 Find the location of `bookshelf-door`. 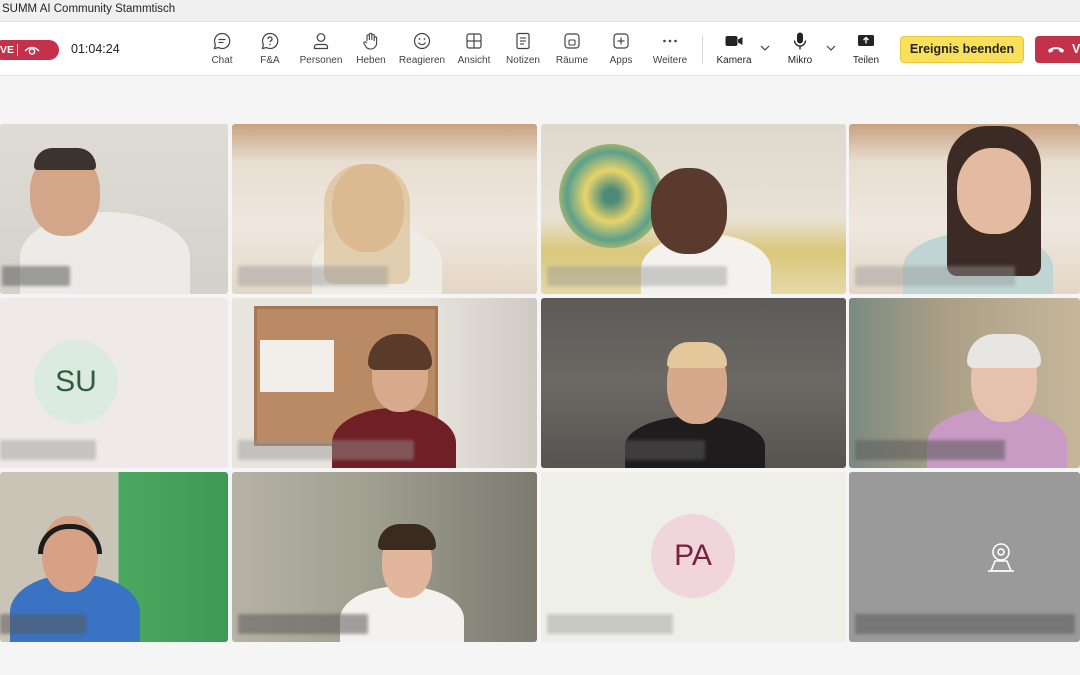

bookshelf-door is located at coordinates (297, 366).